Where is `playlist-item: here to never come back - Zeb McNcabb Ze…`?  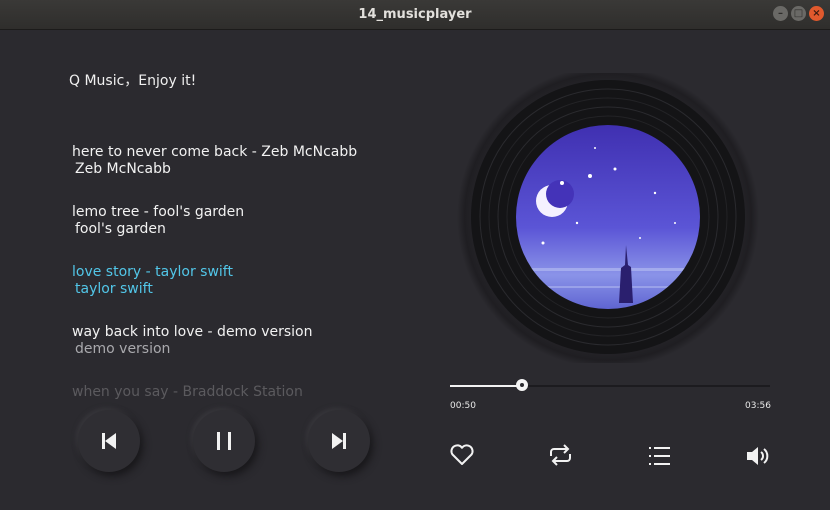 playlist-item: here to never come back - Zeb McNcabb Ze… is located at coordinates (237, 161).